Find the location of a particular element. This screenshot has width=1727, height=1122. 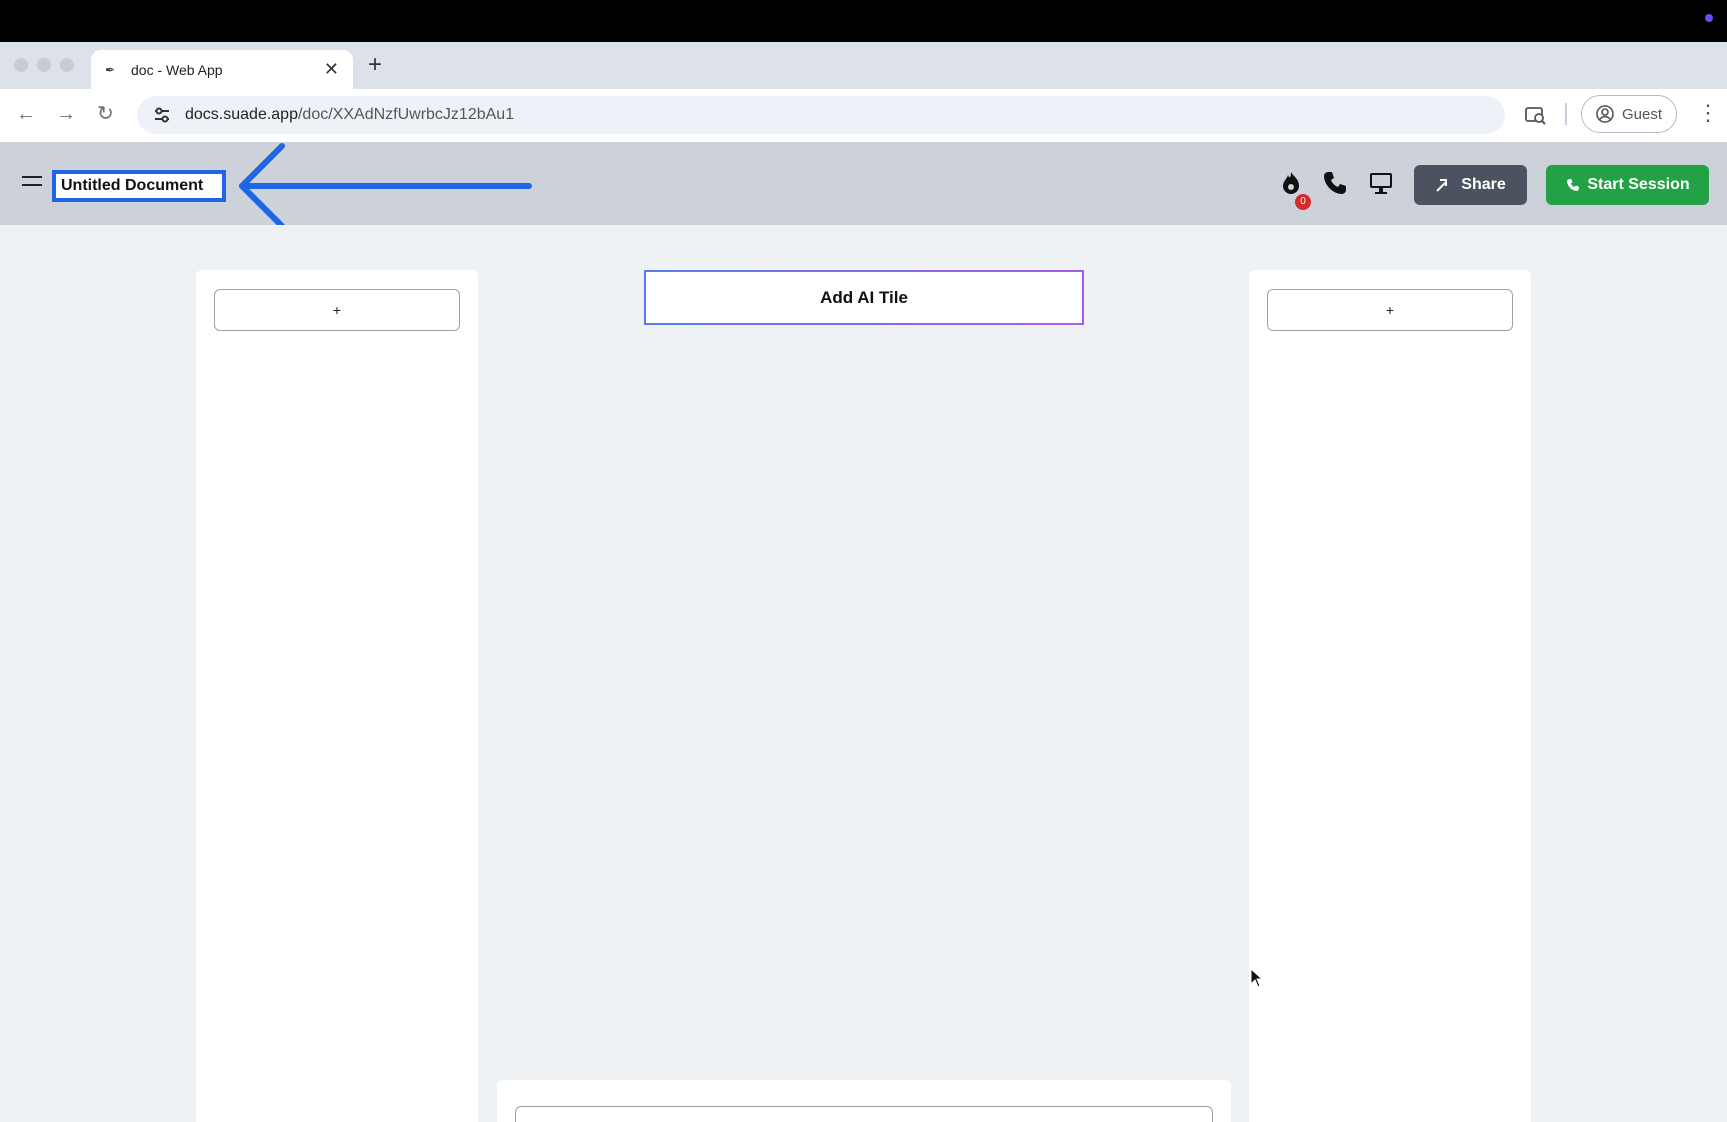

forward-arrow-icon: → is located at coordinates (66, 114).